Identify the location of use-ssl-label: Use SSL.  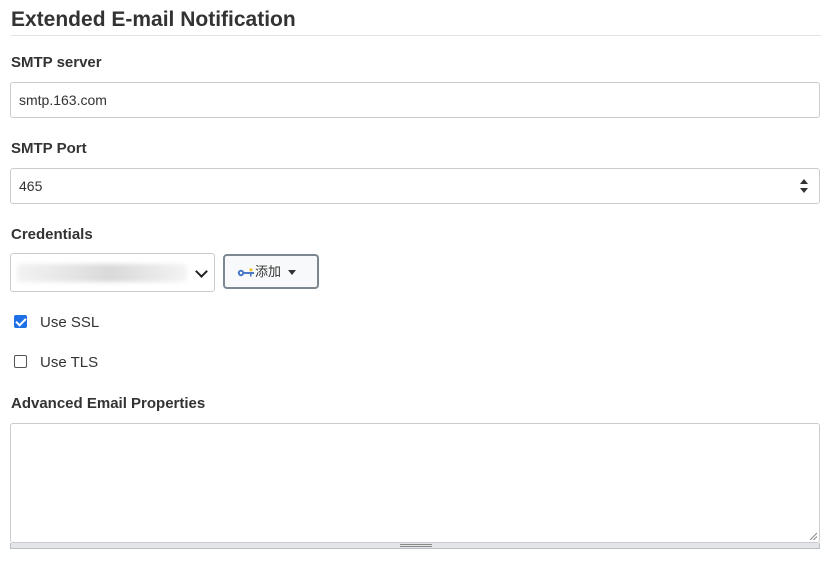
(69, 322).